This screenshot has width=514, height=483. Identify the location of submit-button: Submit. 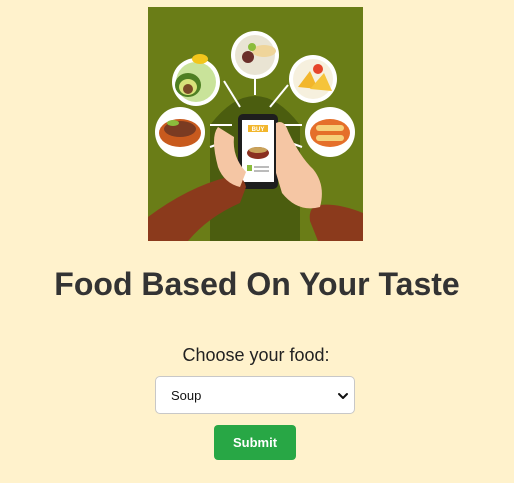
(255, 442).